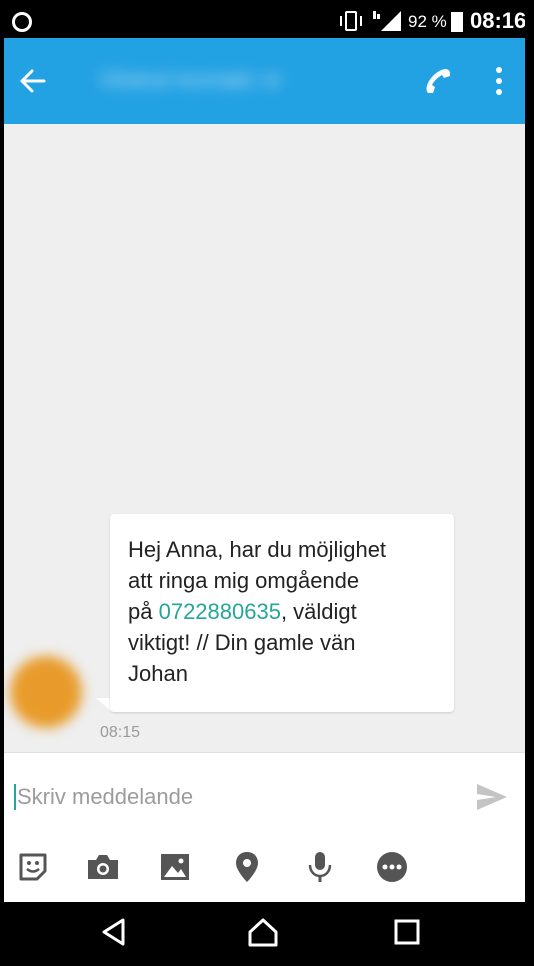 This screenshot has height=966, width=534. What do you see at coordinates (22, 22) in the screenshot?
I see `notification-ring-icon` at bounding box center [22, 22].